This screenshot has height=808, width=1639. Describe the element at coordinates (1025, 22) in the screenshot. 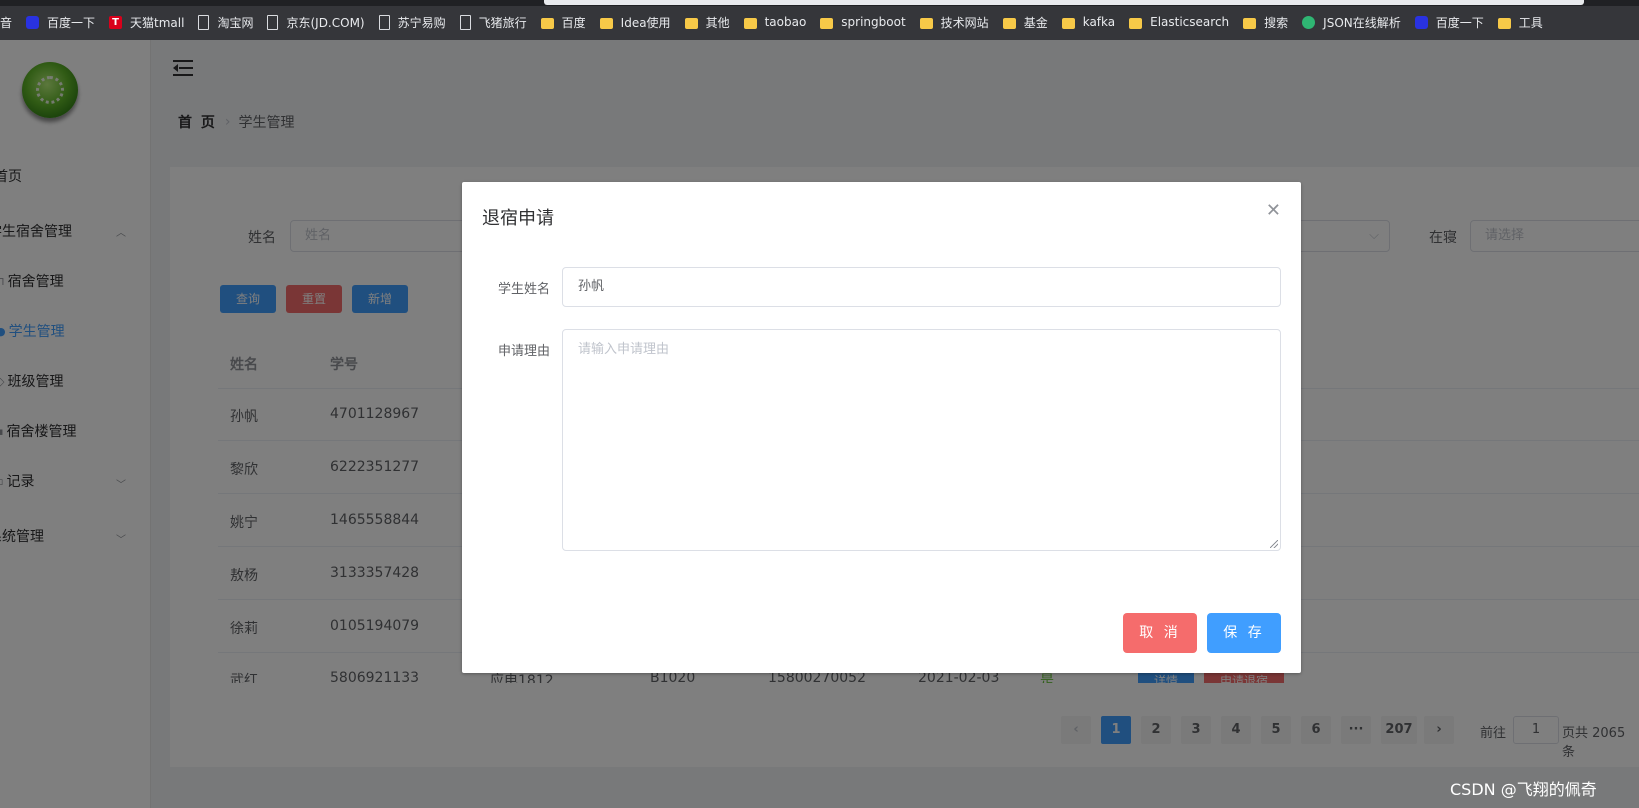

I see `bookmark-folder: 基金` at that location.